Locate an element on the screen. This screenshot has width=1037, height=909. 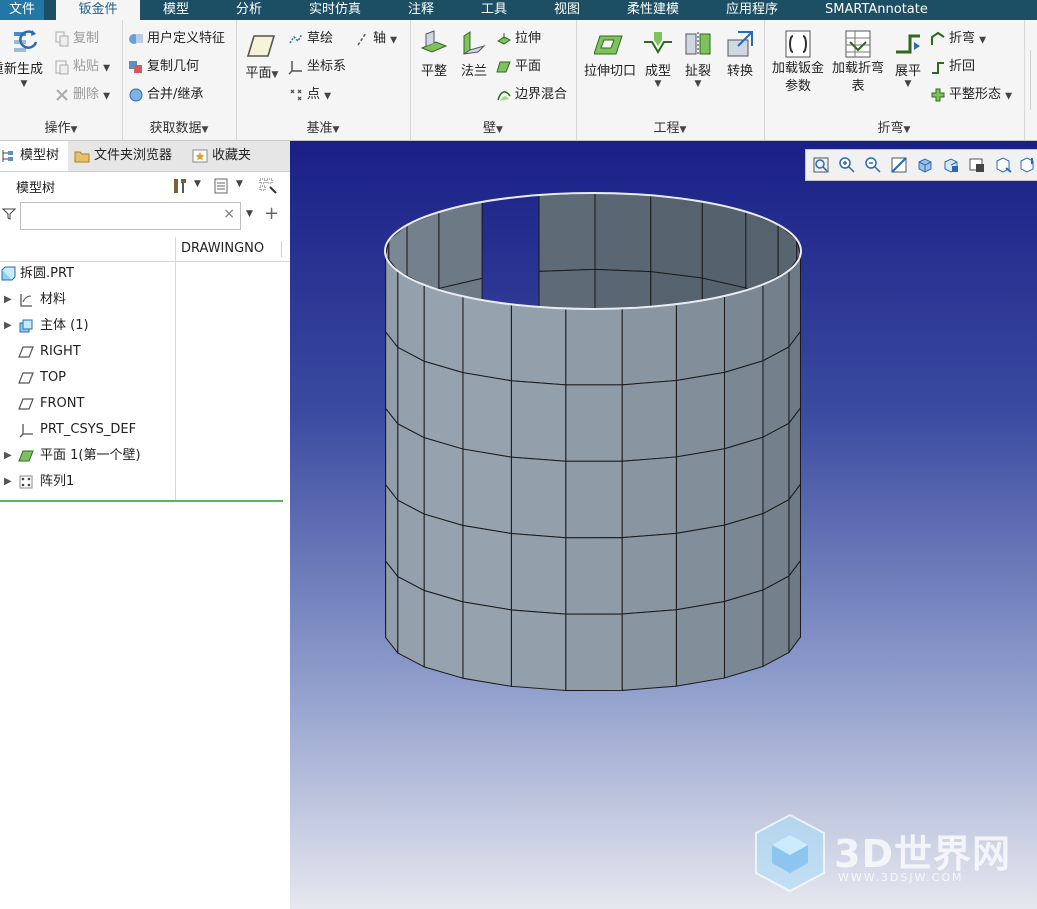
menu-tab-annotate: 注释 is located at coordinates (421, 10).